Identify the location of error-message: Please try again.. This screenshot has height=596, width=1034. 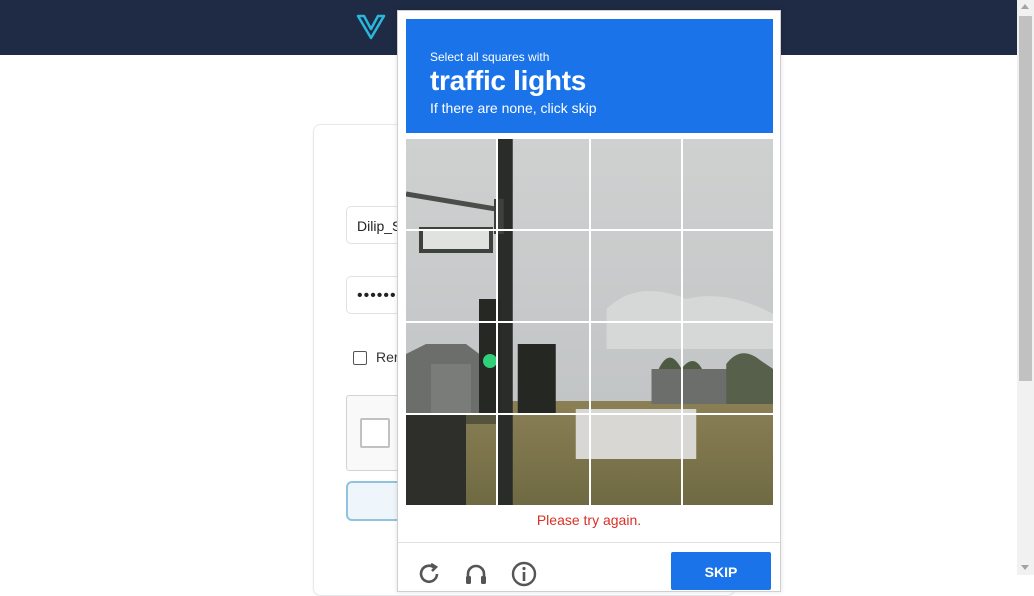
(589, 520).